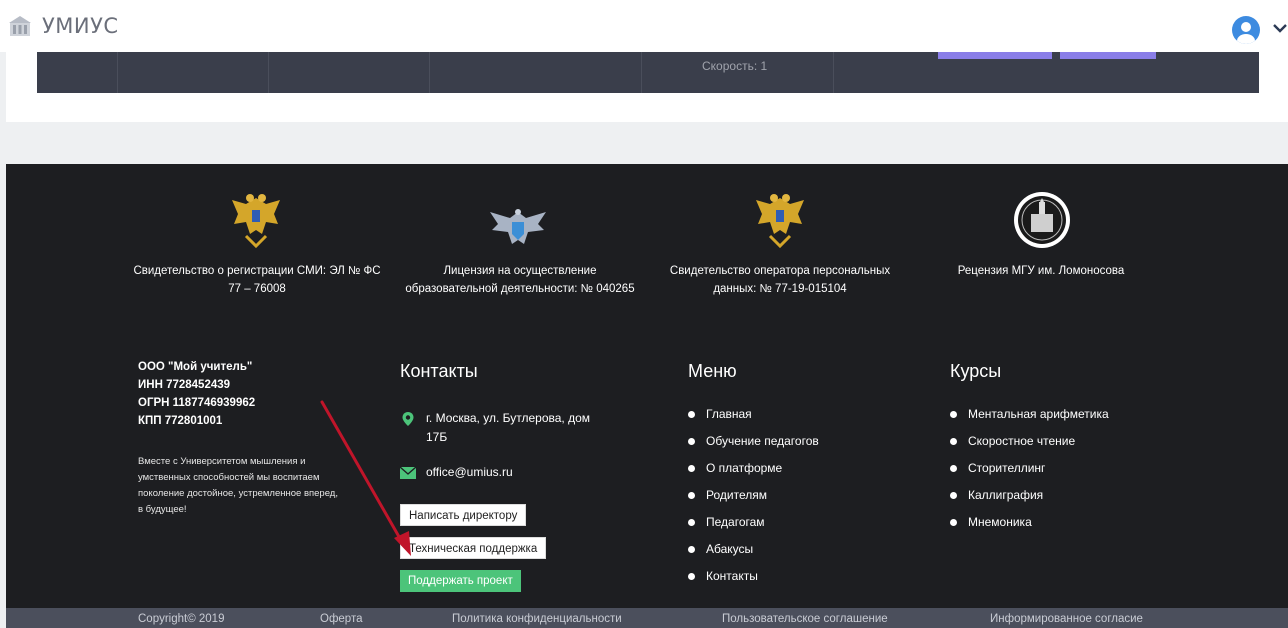 This screenshot has width=1288, height=628. What do you see at coordinates (537, 619) in the screenshot?
I see `privacy-policy-link: Политика конфиденциальности` at bounding box center [537, 619].